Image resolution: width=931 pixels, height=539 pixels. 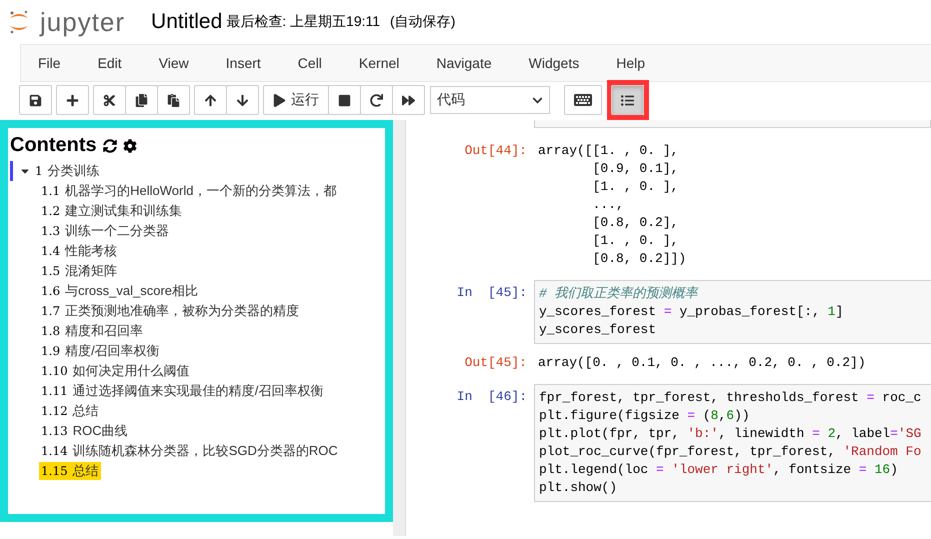 I want to click on menu-item: Navigate, so click(x=474, y=63).